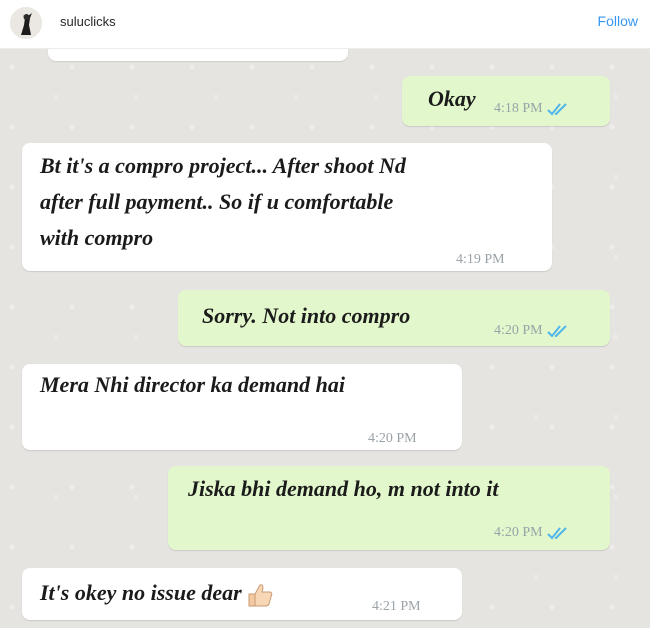  Describe the element at coordinates (618, 21) in the screenshot. I see `follow-button: Follow` at that location.